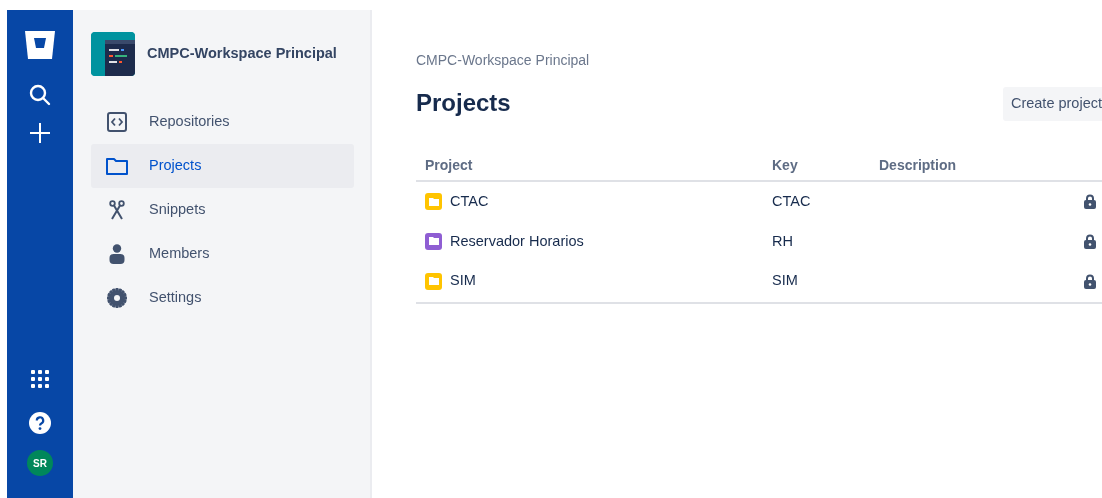  I want to click on workspace-name: CMPC-Workspace Principal, so click(242, 54).